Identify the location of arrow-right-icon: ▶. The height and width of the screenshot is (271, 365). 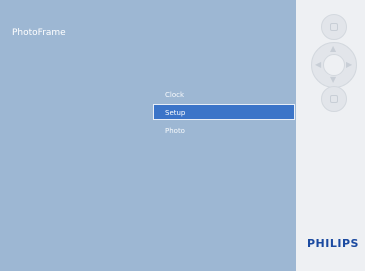
(349, 65).